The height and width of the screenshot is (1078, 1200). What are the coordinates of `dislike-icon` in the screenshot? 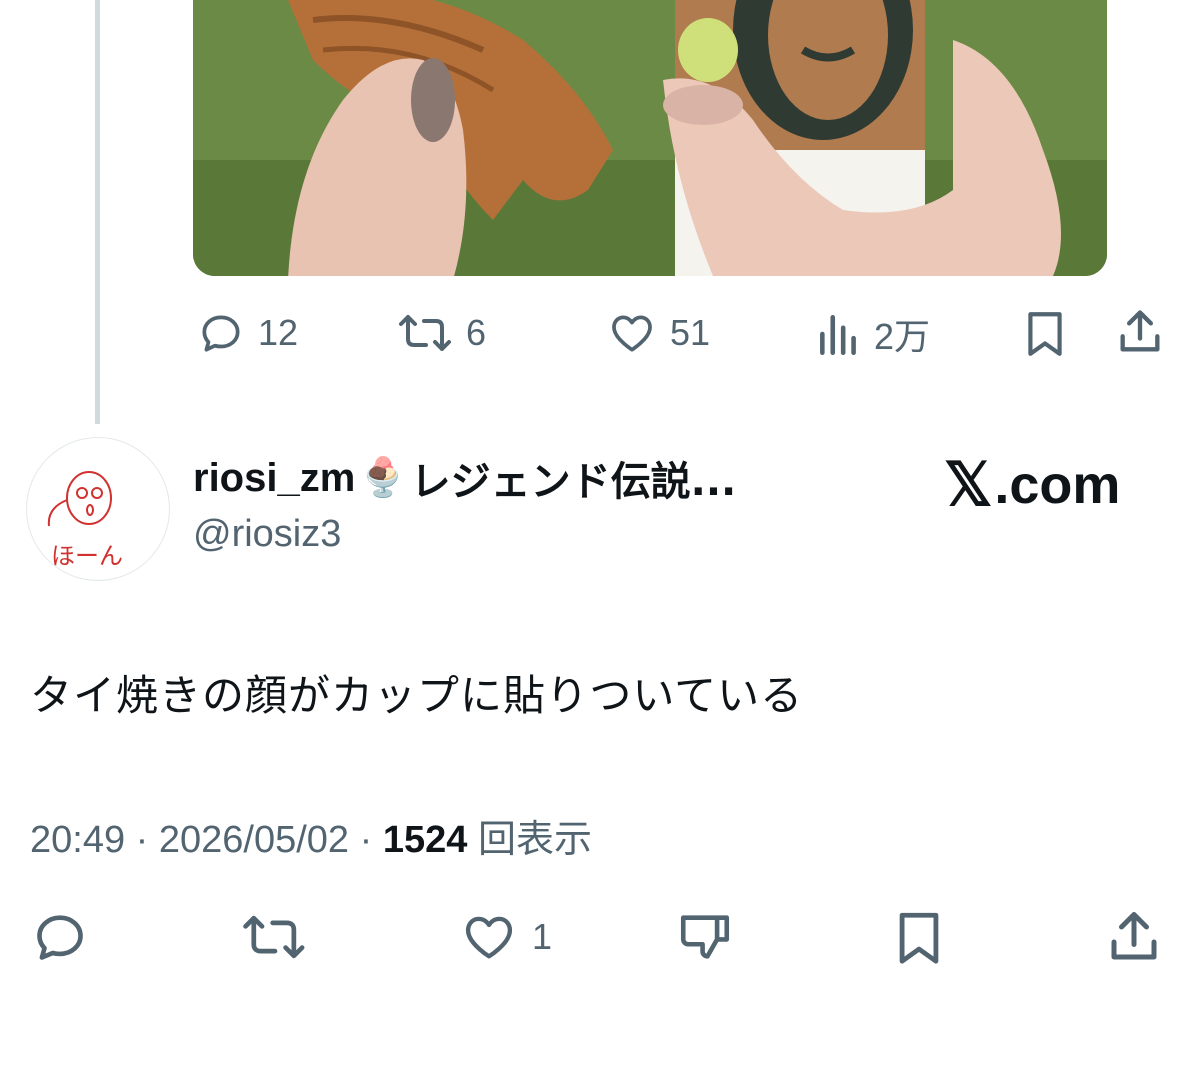 It's located at (705, 937).